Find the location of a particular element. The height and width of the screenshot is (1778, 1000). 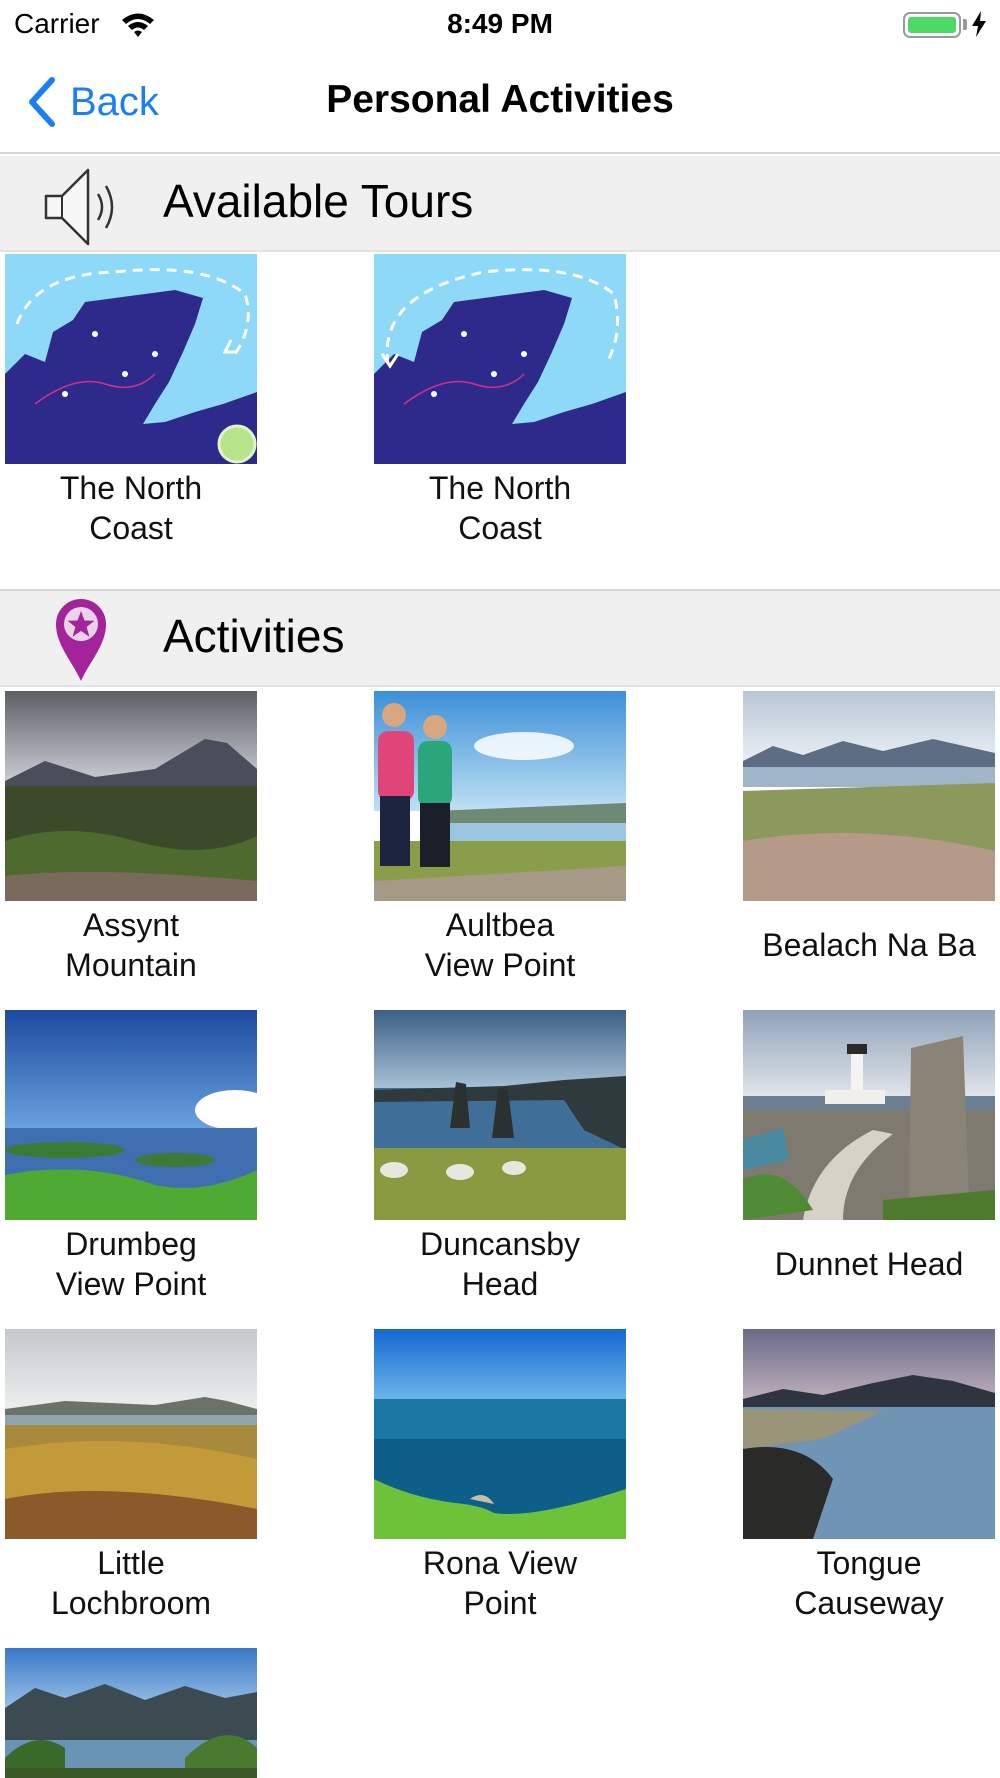

map-pin-star-icon is located at coordinates (81, 640).